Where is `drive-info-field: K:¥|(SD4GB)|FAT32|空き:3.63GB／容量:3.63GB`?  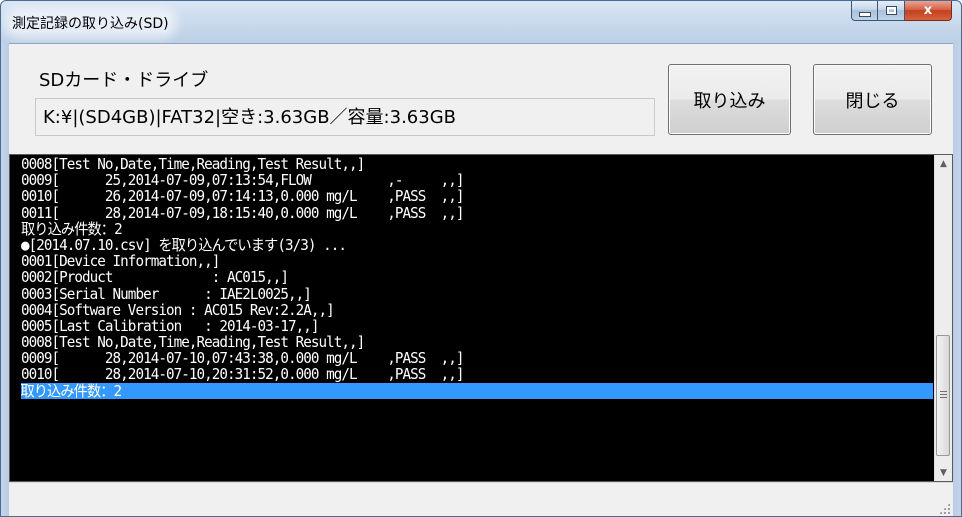
drive-info-field: K:¥|(SD4GB)|FAT32|空き:3.63GB／容量:3.63GB is located at coordinates (345, 117).